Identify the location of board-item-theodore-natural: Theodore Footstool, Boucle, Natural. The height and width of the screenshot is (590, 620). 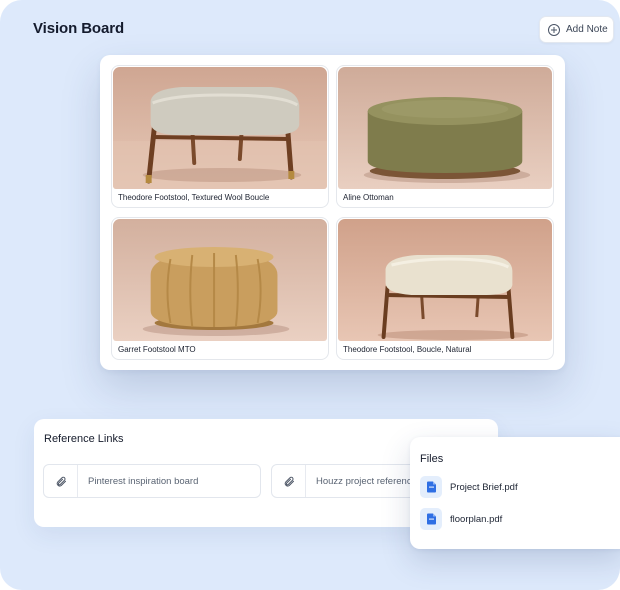
(445, 288).